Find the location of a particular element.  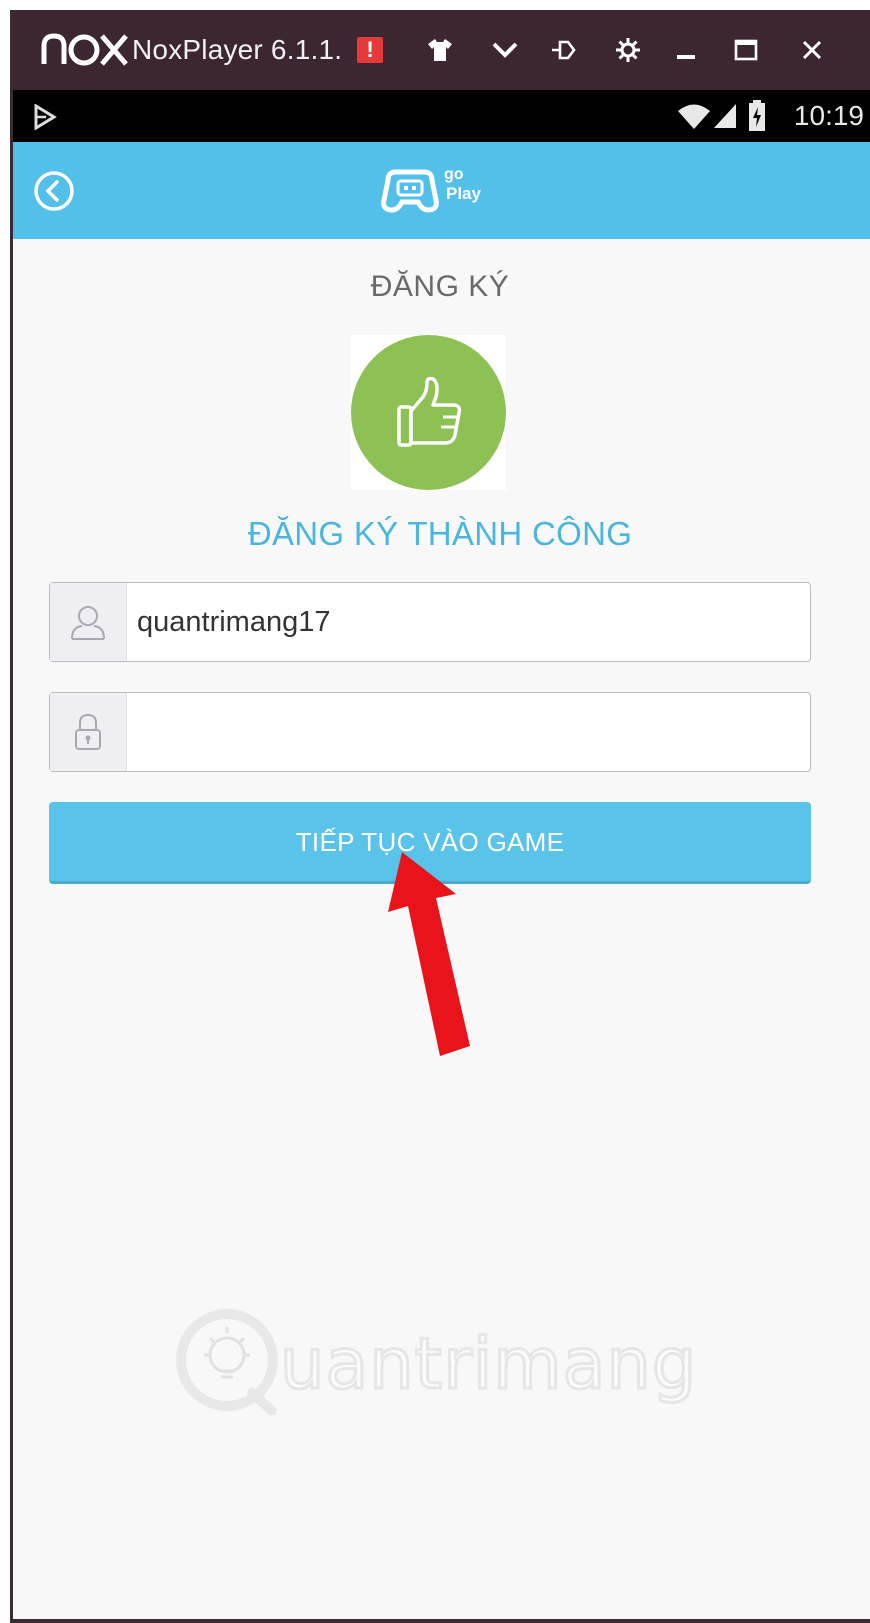

nox-logo is located at coordinates (84, 49).